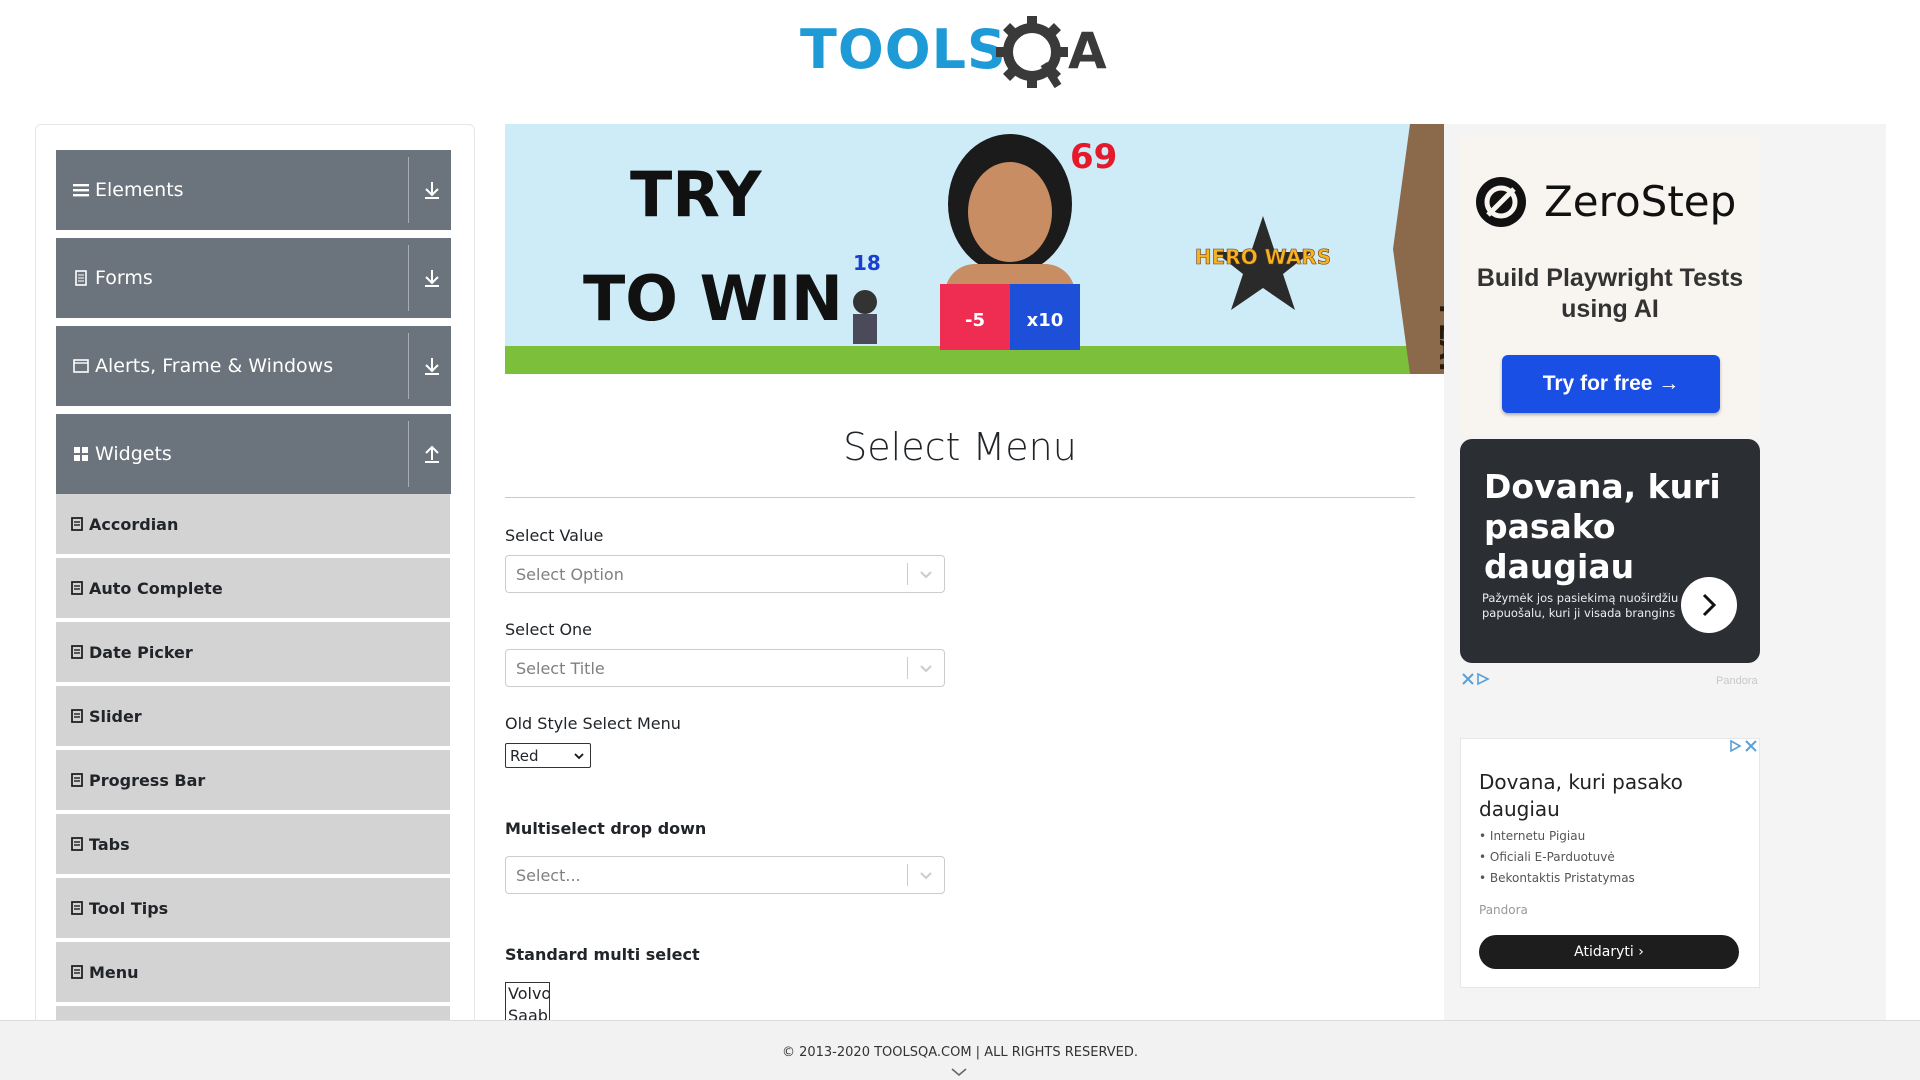 This screenshot has height=1080, width=1920. What do you see at coordinates (253, 845) in the screenshot?
I see `sidebar-item-tabs: Tabs` at bounding box center [253, 845].